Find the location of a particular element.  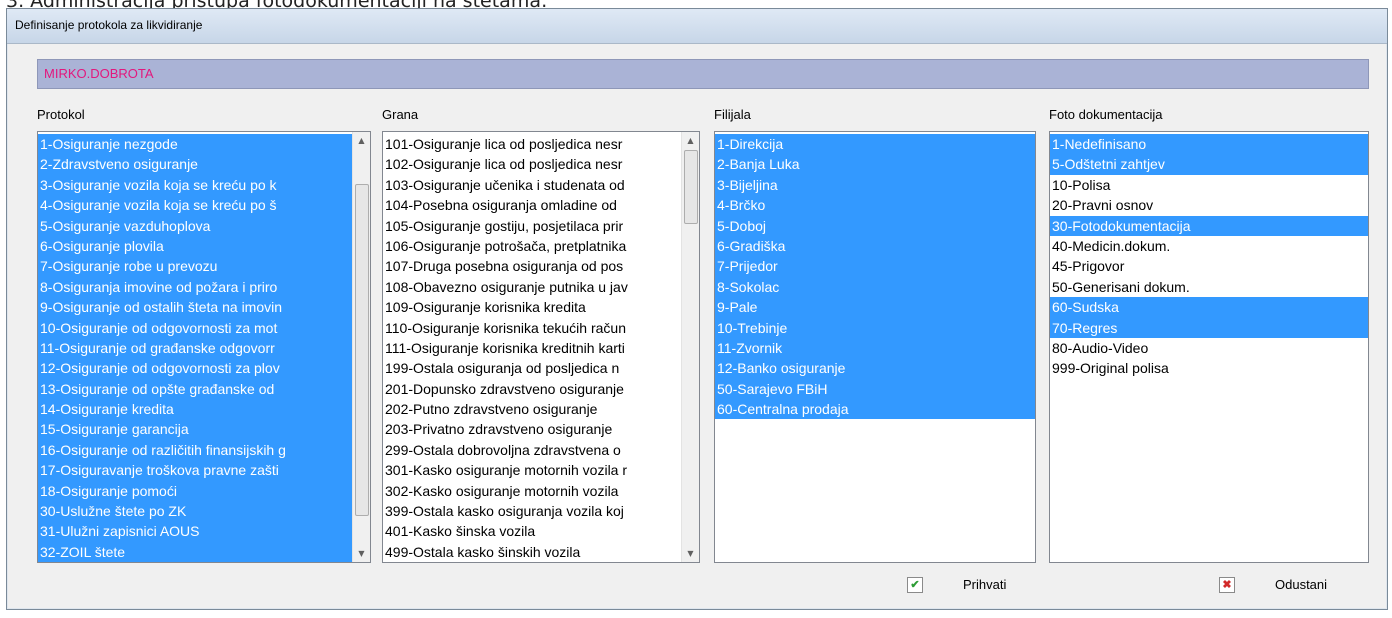

protokol-list-item: 31-Ulužni zapisnici AOUS is located at coordinates (195, 531).